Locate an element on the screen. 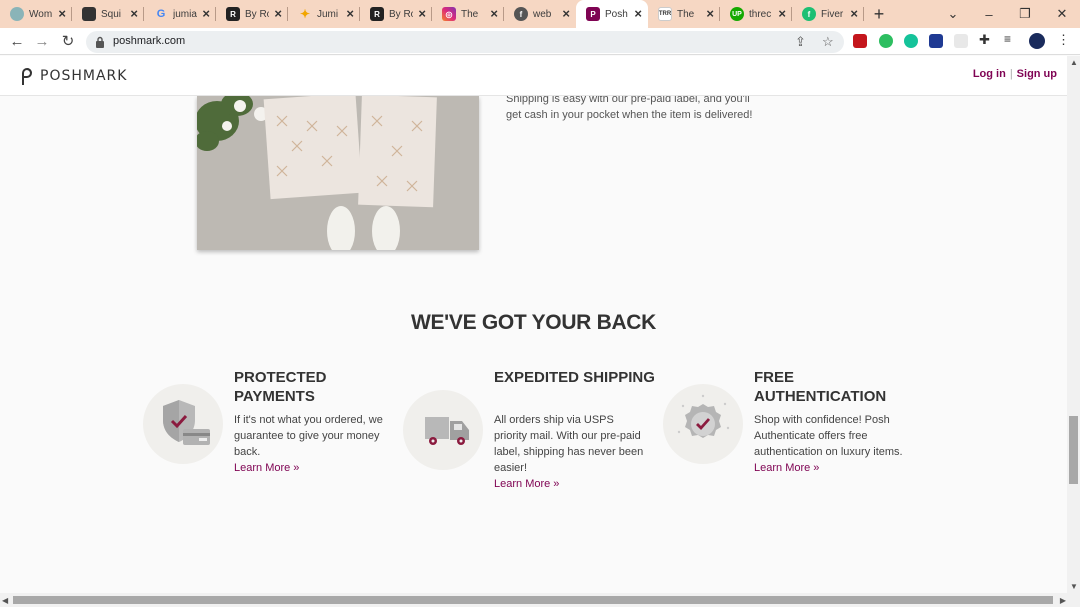 This screenshot has width=1080, height=607. browser-tab: Gjumia × is located at coordinates (180, 14).